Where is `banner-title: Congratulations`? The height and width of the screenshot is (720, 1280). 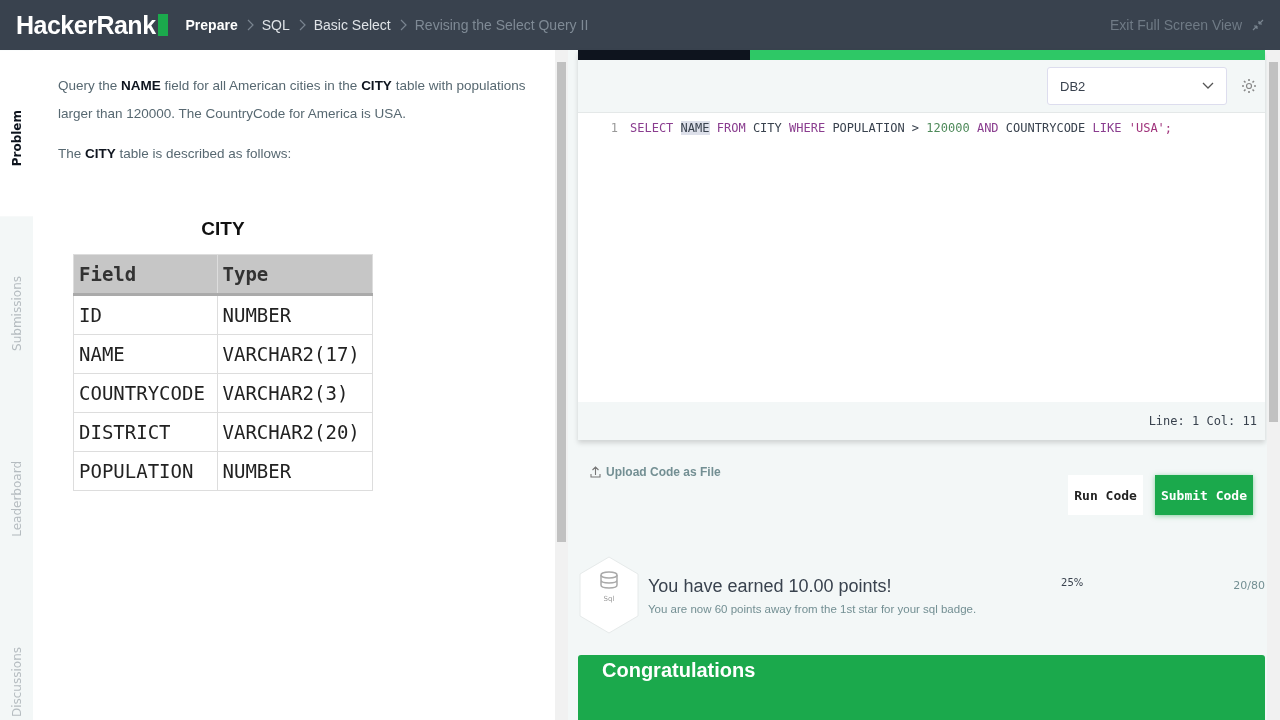 banner-title: Congratulations is located at coordinates (679, 670).